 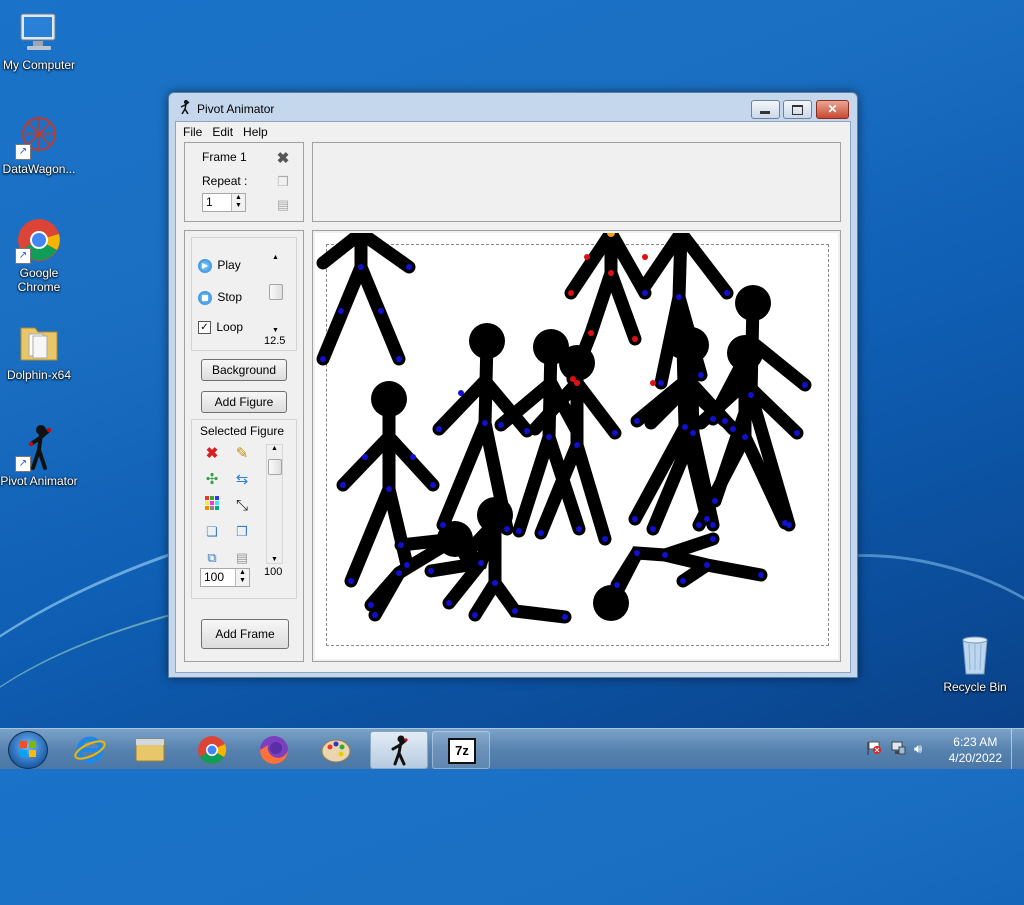 I want to click on desktop-icon-label: My Computer, so click(x=39, y=65).